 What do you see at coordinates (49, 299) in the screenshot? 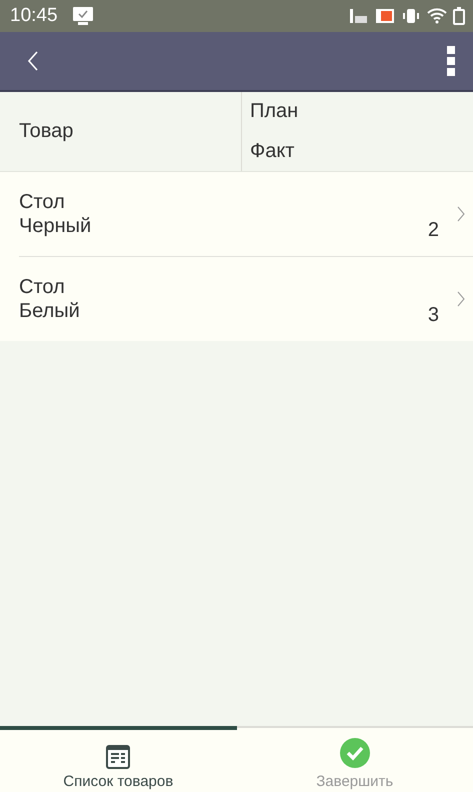
I see `product-name: Стол Белый` at bounding box center [49, 299].